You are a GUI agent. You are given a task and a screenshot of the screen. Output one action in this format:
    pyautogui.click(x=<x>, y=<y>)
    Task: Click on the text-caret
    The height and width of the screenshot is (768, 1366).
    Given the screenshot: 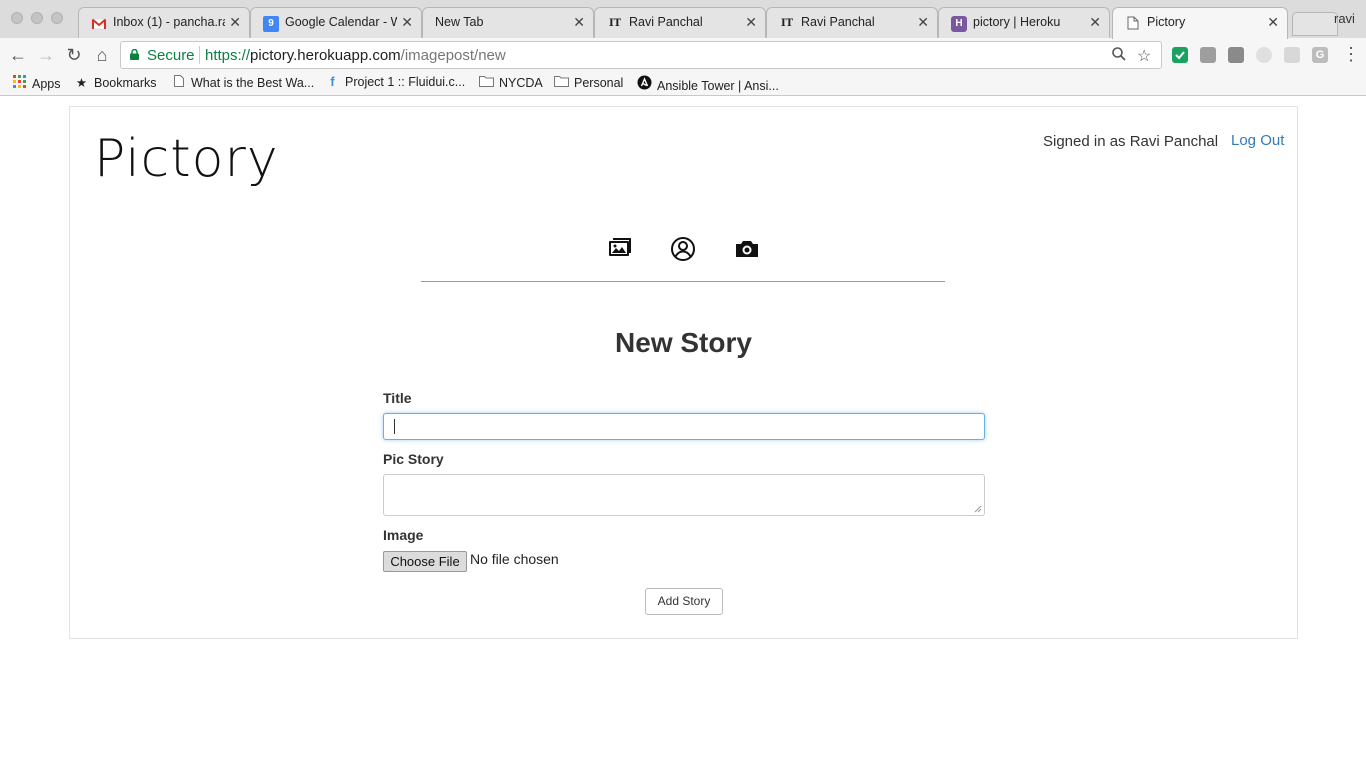 What is the action you would take?
    pyautogui.click(x=394, y=426)
    